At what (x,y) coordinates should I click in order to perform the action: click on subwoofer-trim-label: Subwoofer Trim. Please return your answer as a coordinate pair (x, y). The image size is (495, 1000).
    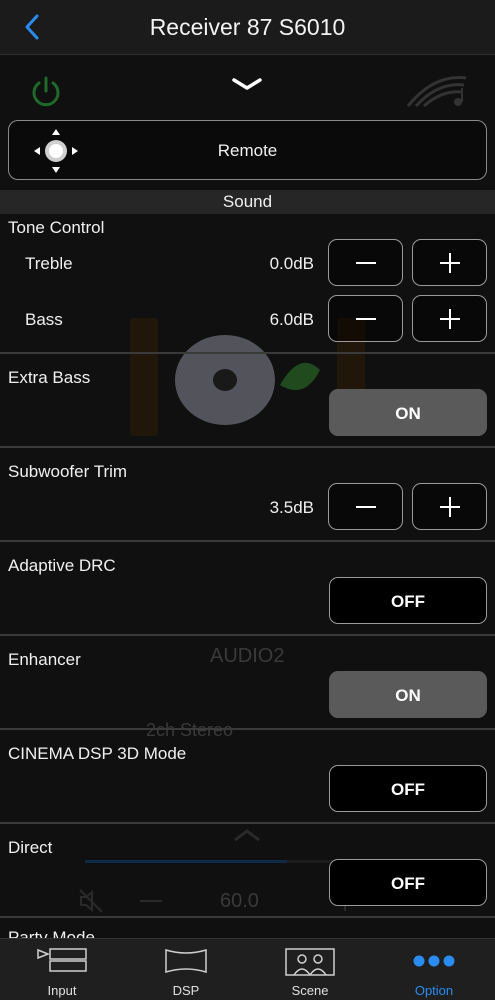
    Looking at the image, I should click on (68, 471).